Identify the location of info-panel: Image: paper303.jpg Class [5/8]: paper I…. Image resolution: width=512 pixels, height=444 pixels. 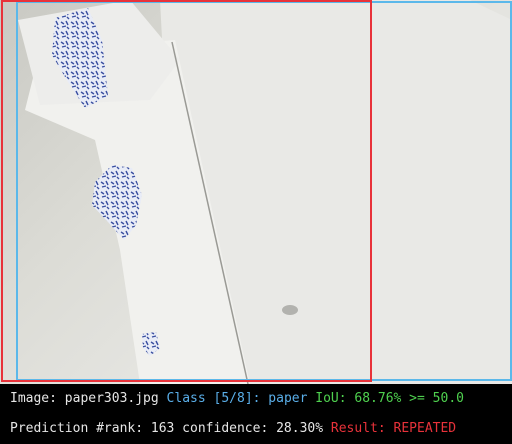
(256, 414).